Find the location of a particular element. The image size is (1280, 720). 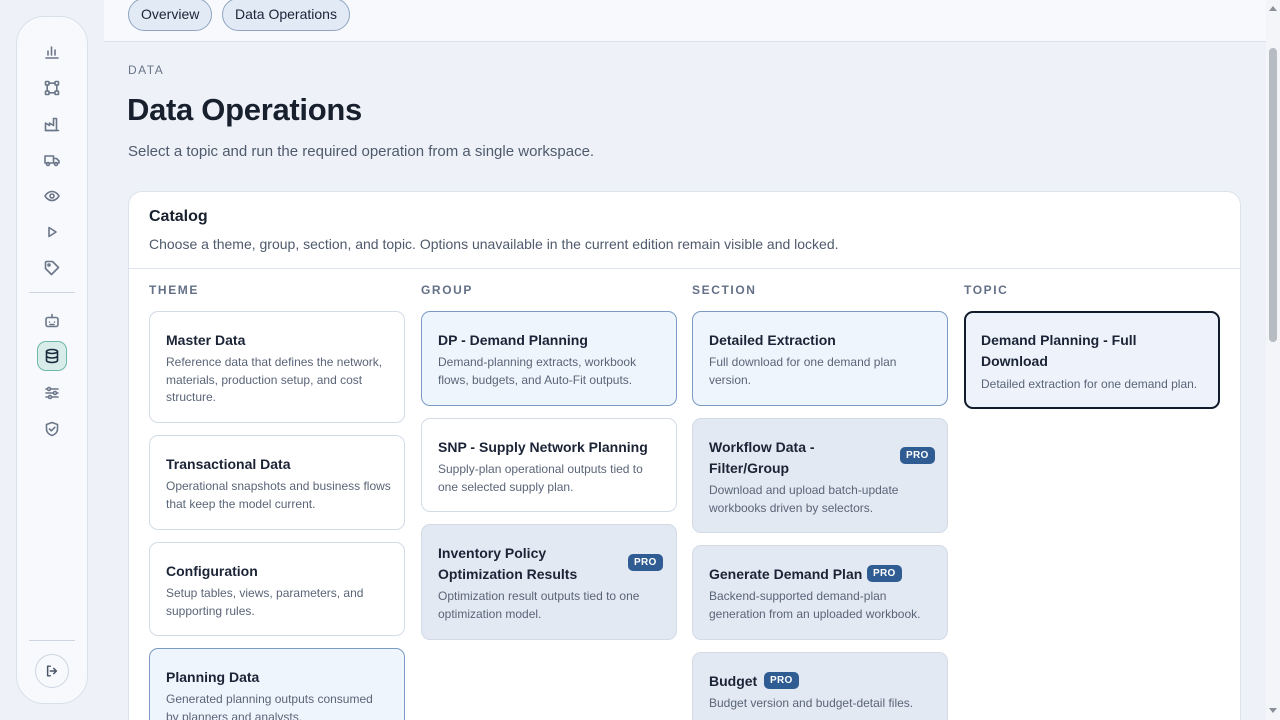

sidebar is located at coordinates (52, 360).